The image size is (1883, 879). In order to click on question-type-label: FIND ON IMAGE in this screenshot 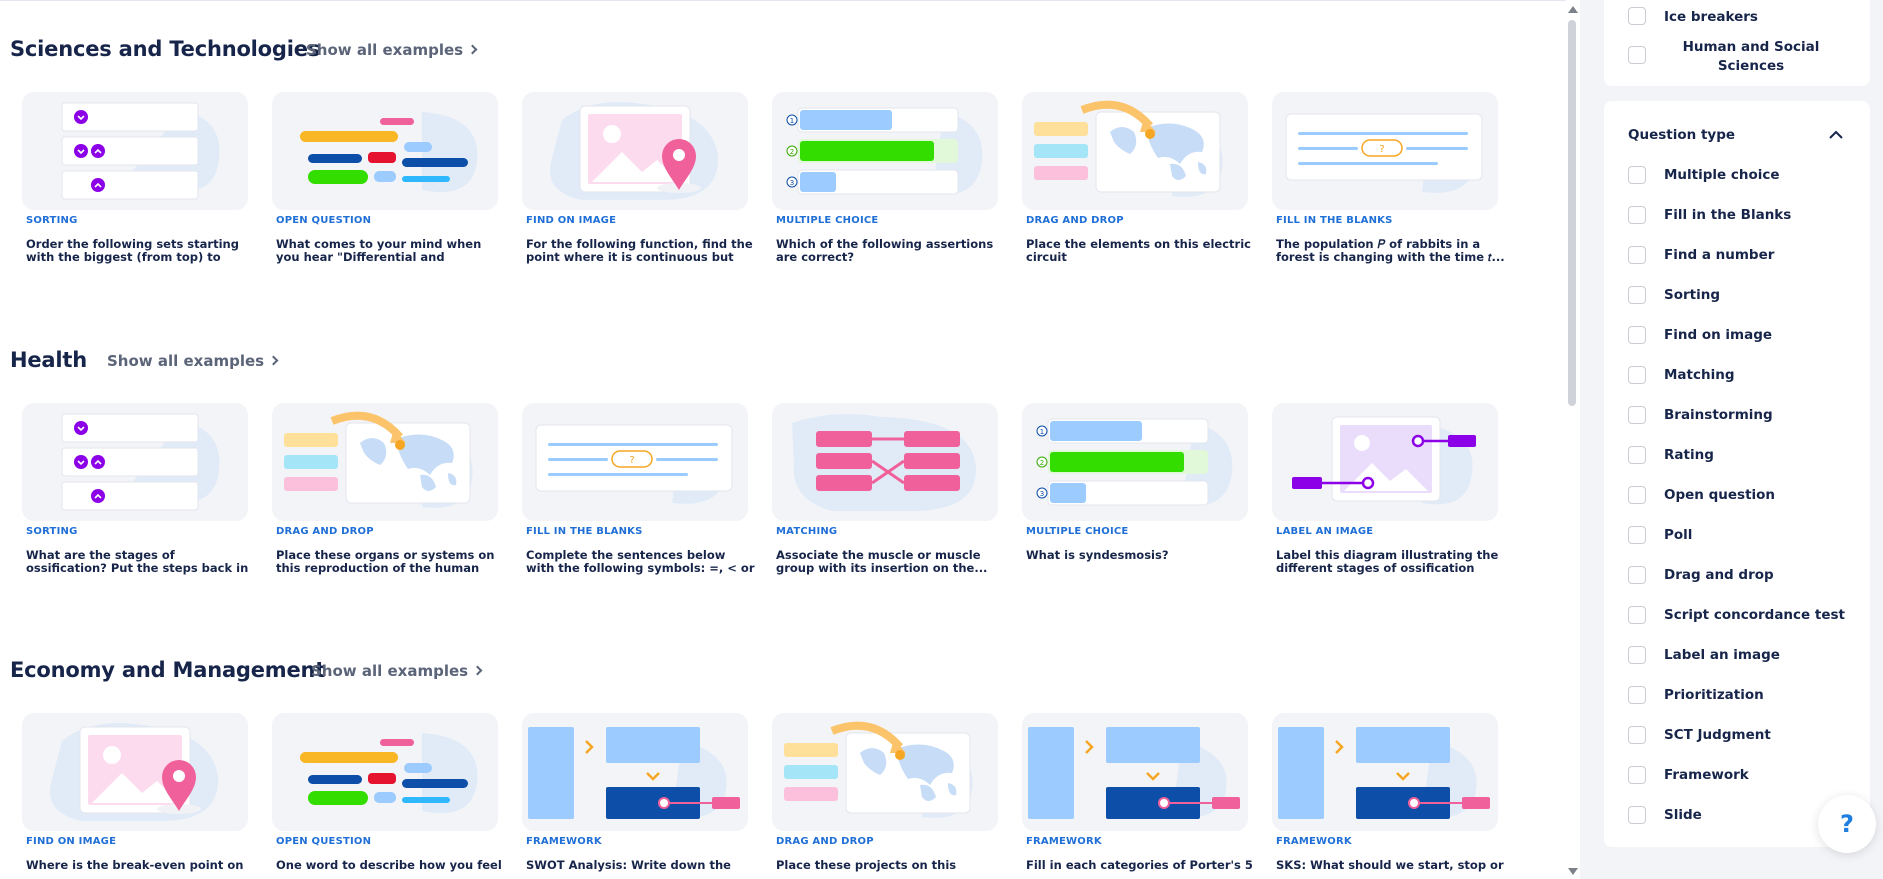, I will do `click(71, 841)`.